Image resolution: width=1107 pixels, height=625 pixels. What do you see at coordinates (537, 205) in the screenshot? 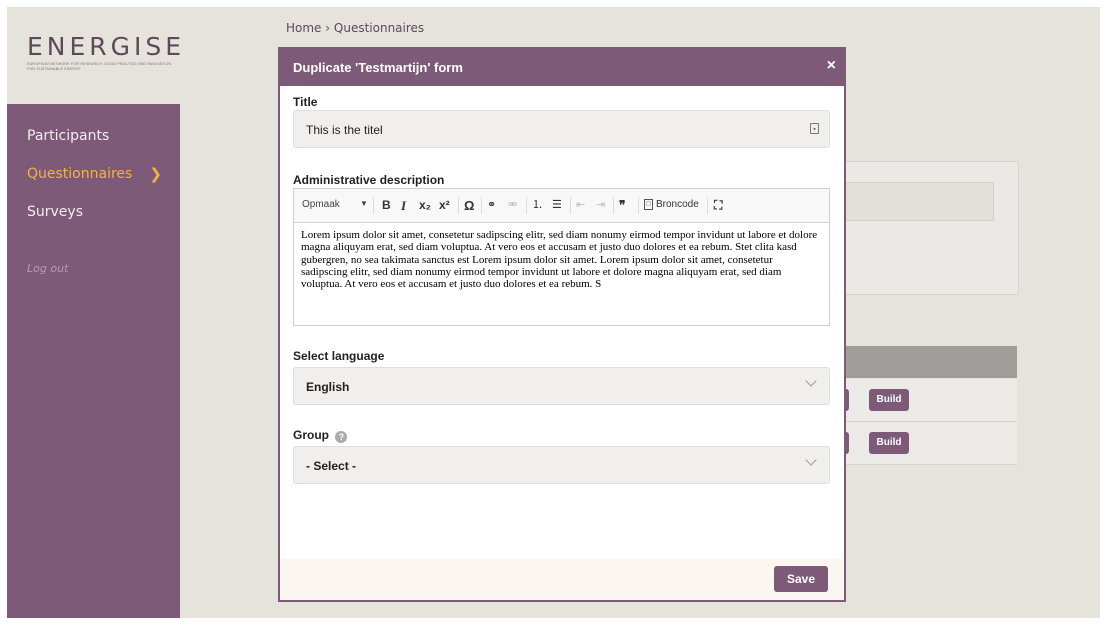
I see `numbered-list-icon: ⒈` at bounding box center [537, 205].